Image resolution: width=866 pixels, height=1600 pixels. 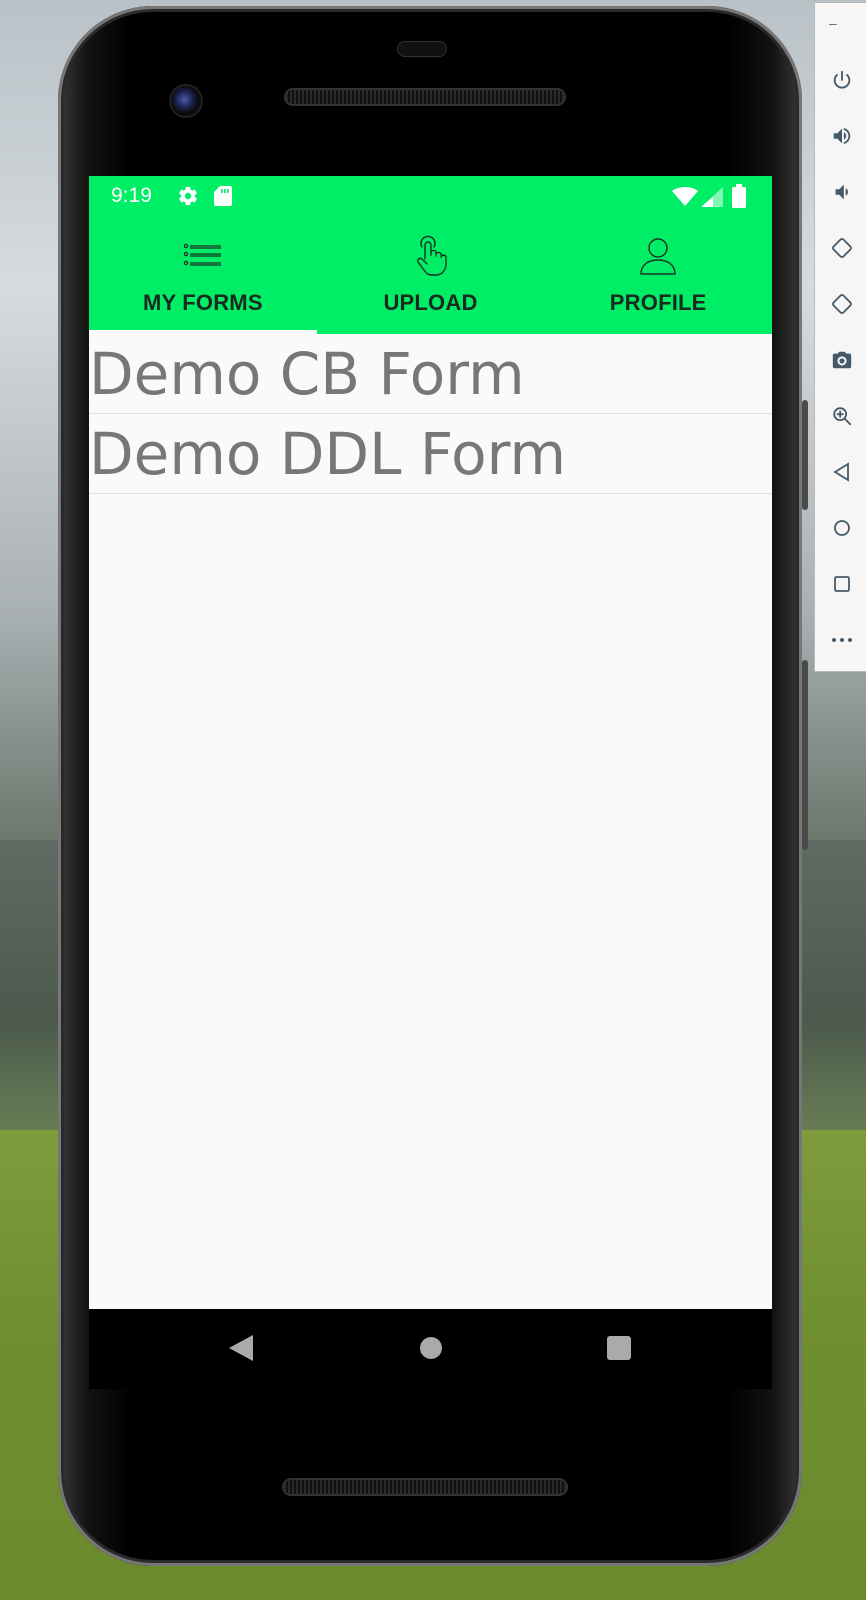 What do you see at coordinates (833, 23) in the screenshot?
I see `minimize-button: –` at bounding box center [833, 23].